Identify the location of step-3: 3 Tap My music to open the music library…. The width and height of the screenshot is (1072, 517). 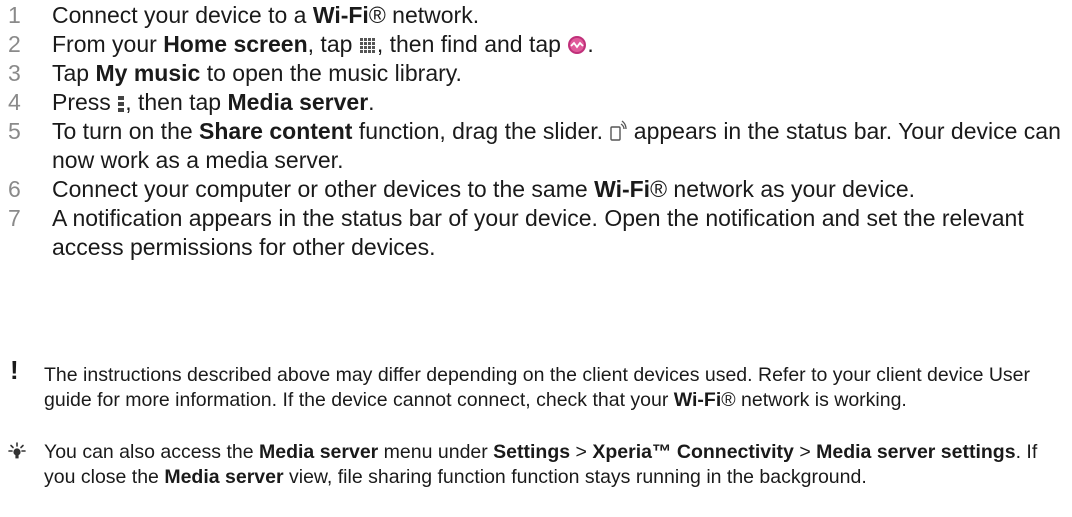
(538, 73).